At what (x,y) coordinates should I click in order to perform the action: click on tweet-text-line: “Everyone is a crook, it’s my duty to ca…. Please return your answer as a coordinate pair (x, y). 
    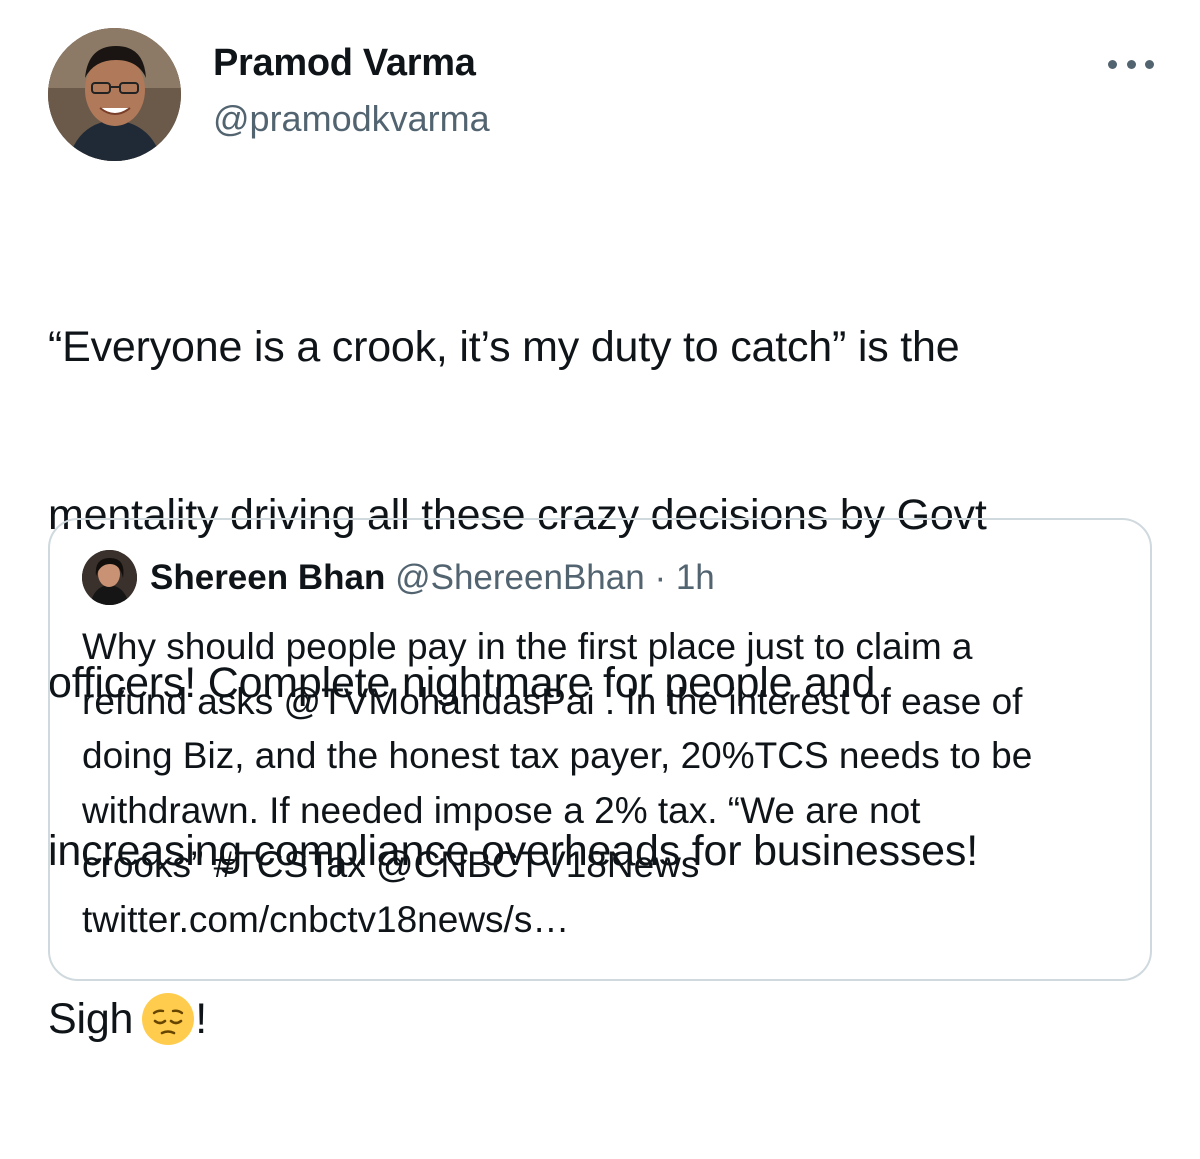
    Looking at the image, I should click on (504, 347).